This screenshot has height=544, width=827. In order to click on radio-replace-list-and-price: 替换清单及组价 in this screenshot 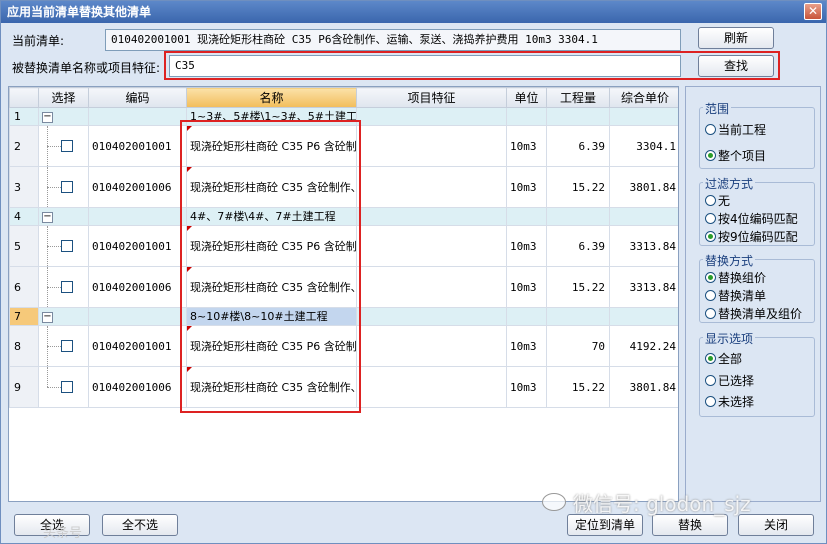, I will do `click(753, 313)`.